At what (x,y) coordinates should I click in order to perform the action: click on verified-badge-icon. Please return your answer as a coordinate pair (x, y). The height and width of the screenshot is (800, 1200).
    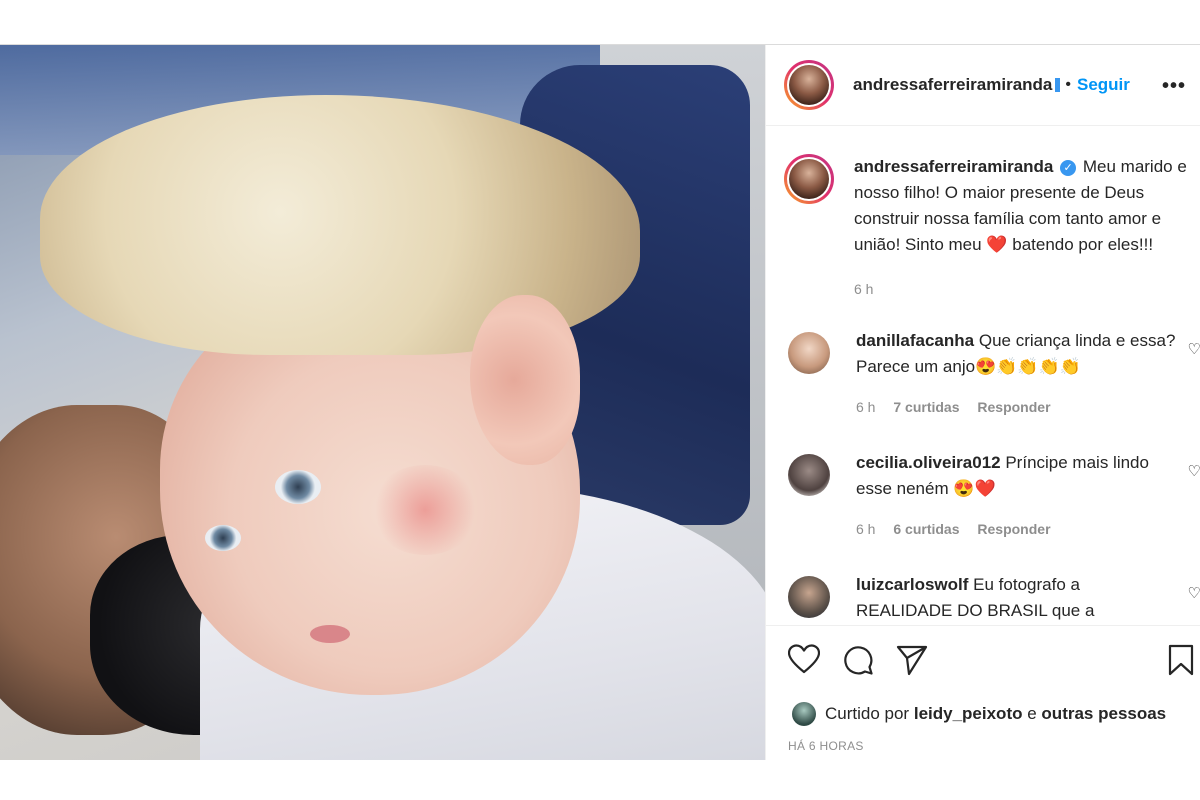
    Looking at the image, I should click on (1058, 85).